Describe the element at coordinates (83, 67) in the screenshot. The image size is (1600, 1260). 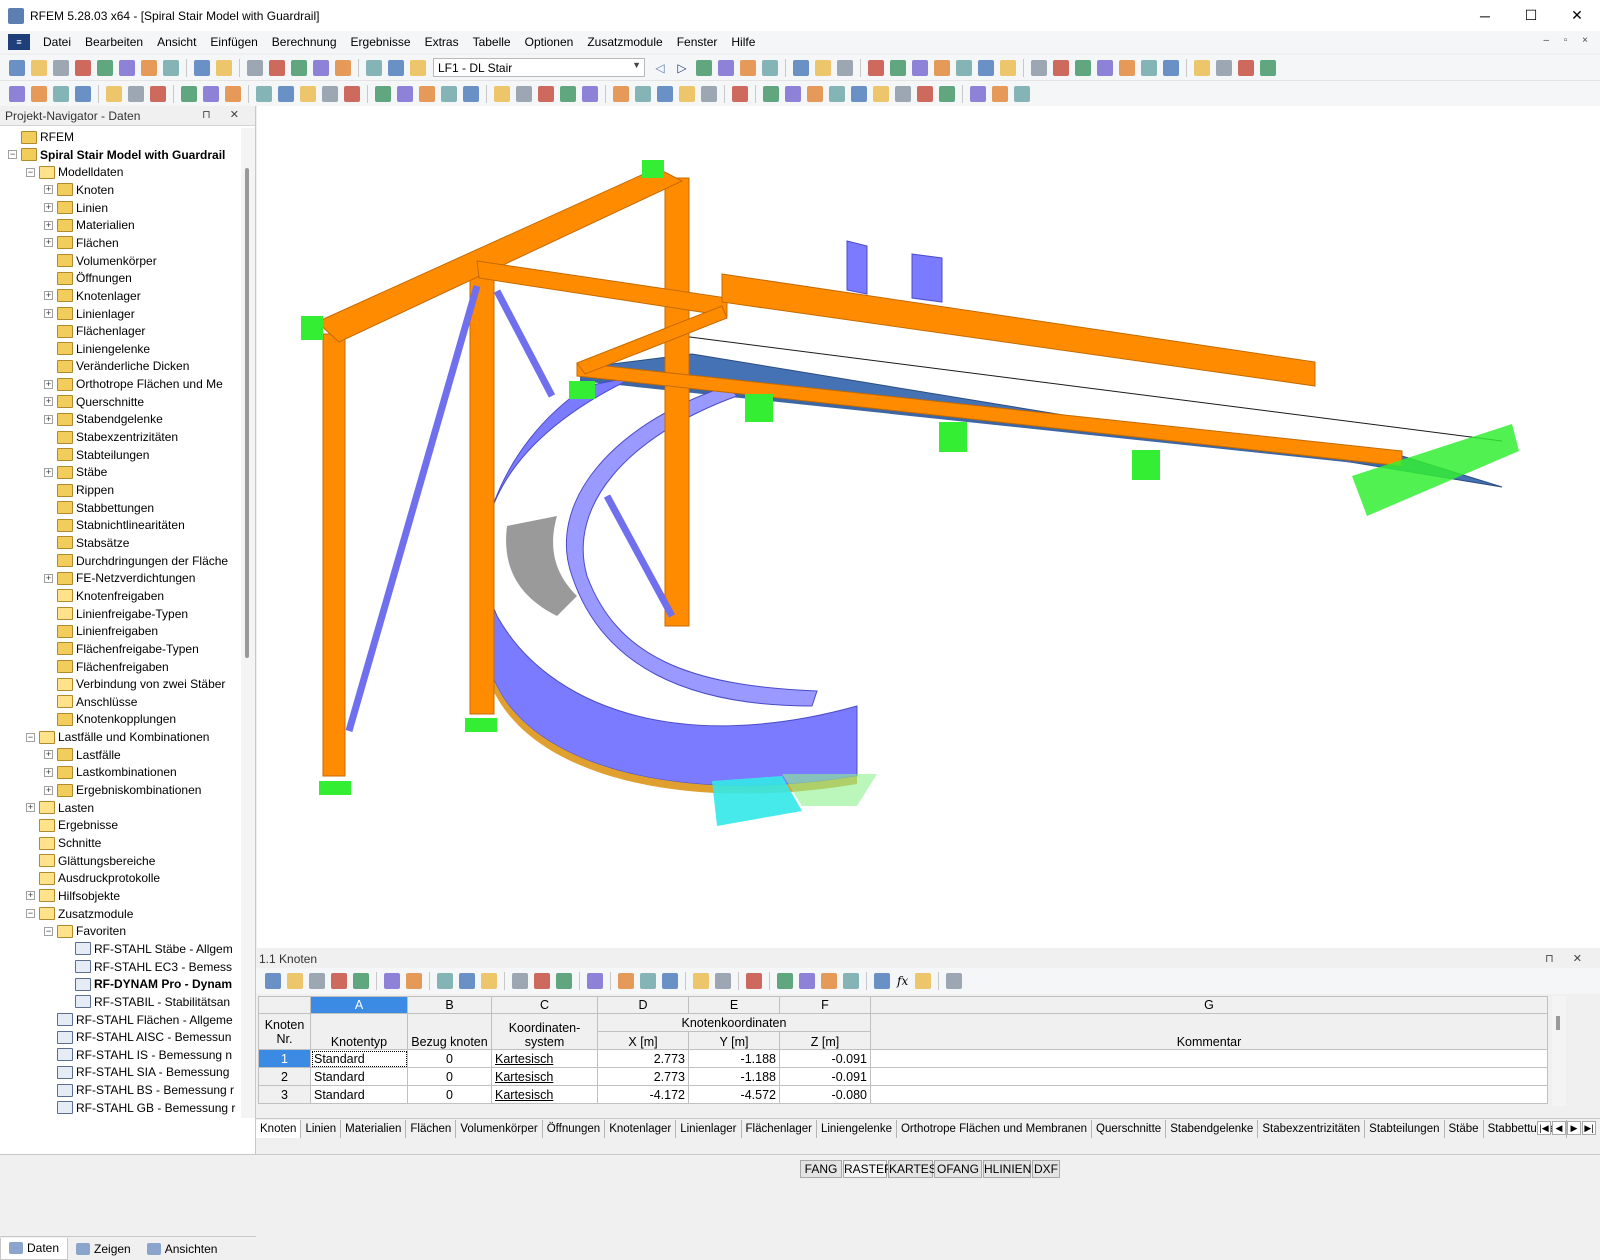
I see `save-all-icon` at that location.